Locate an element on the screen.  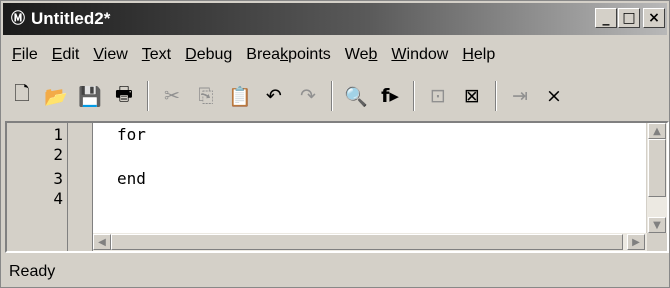
menu-text: Text is located at coordinates (156, 55).